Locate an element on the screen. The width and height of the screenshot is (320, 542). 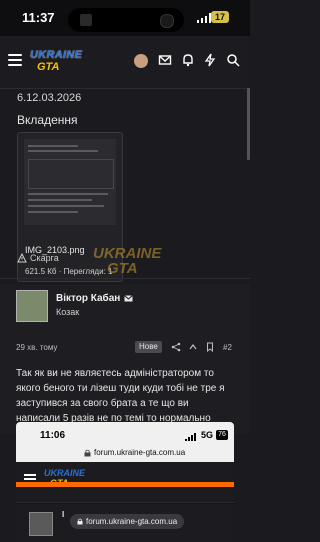
post-number: #2 is located at coordinates (227, 347).